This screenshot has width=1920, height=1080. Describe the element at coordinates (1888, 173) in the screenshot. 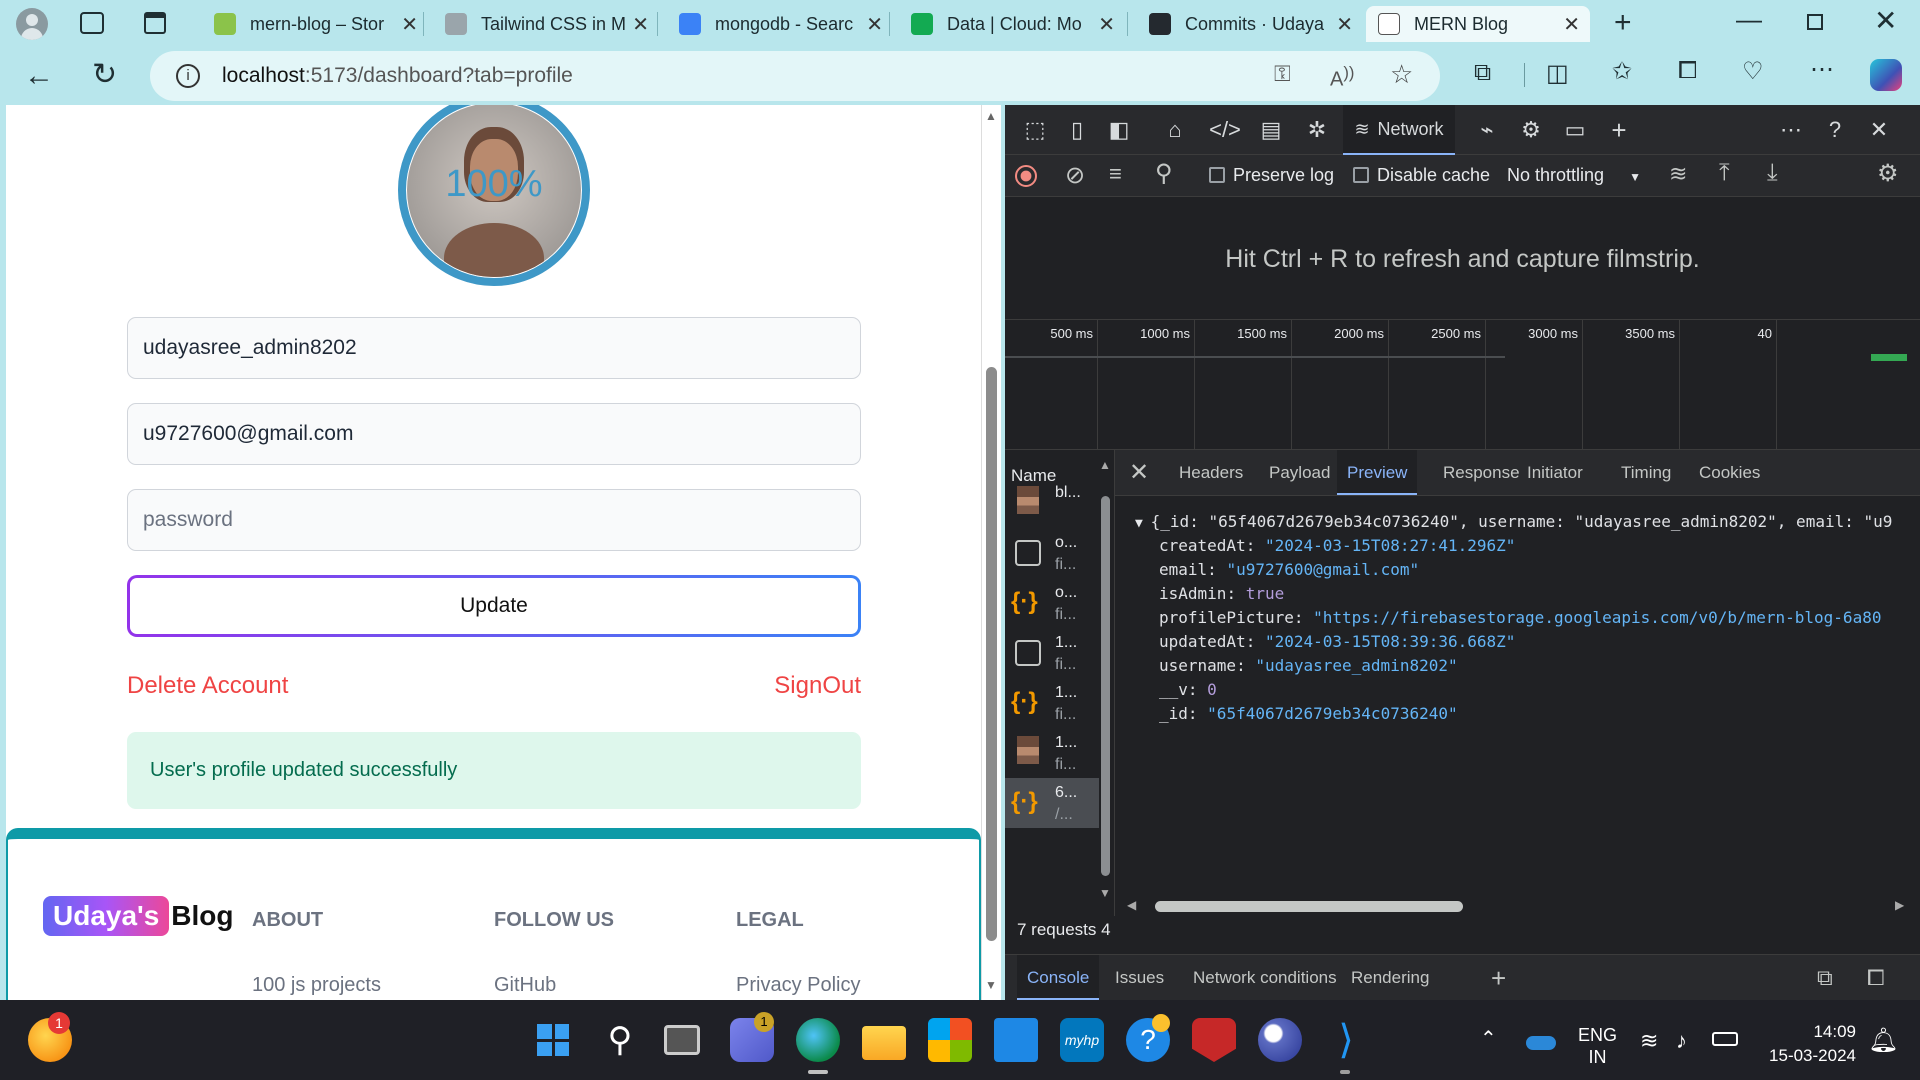

I see `network-settings-icon: ⚙` at that location.